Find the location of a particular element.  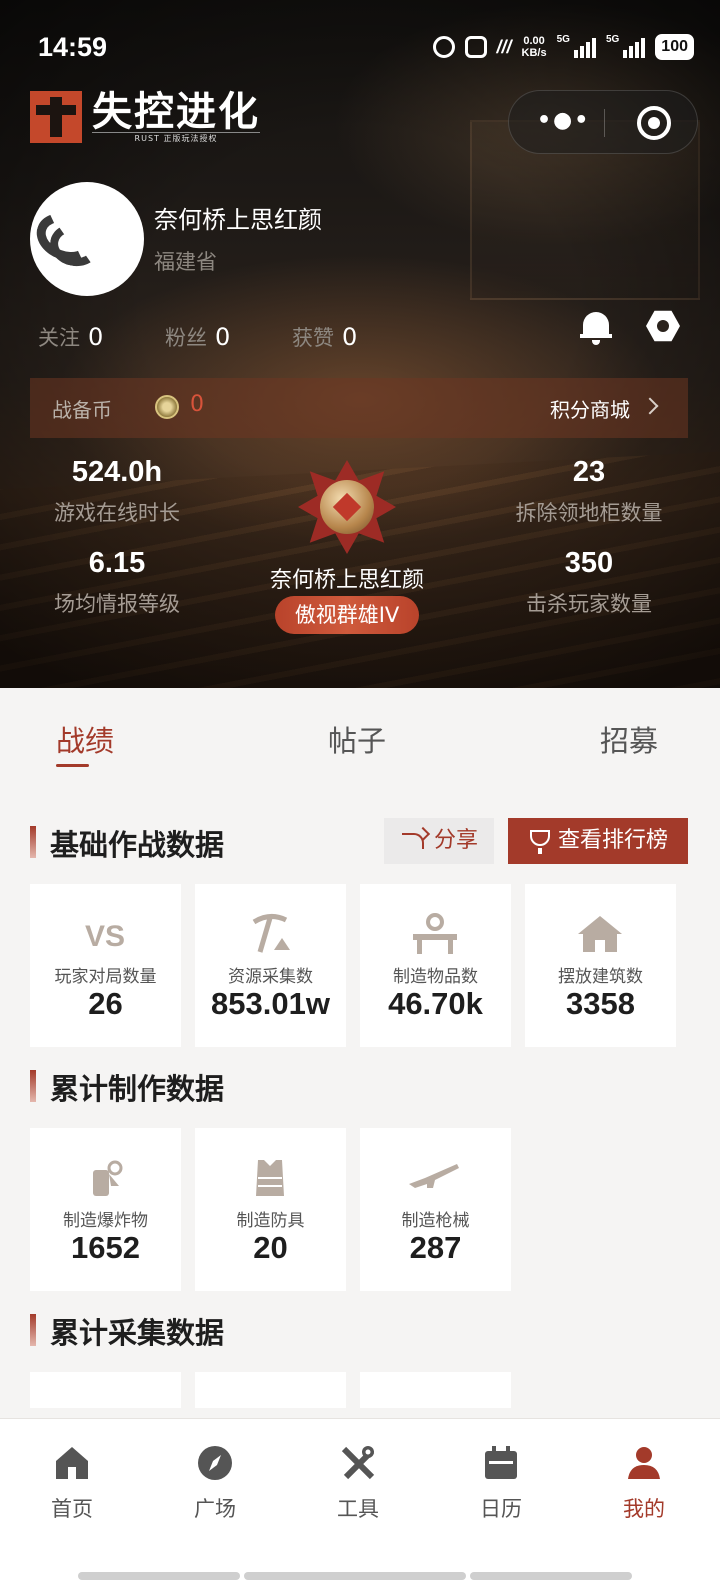

house-icon is located at coordinates (600, 934).